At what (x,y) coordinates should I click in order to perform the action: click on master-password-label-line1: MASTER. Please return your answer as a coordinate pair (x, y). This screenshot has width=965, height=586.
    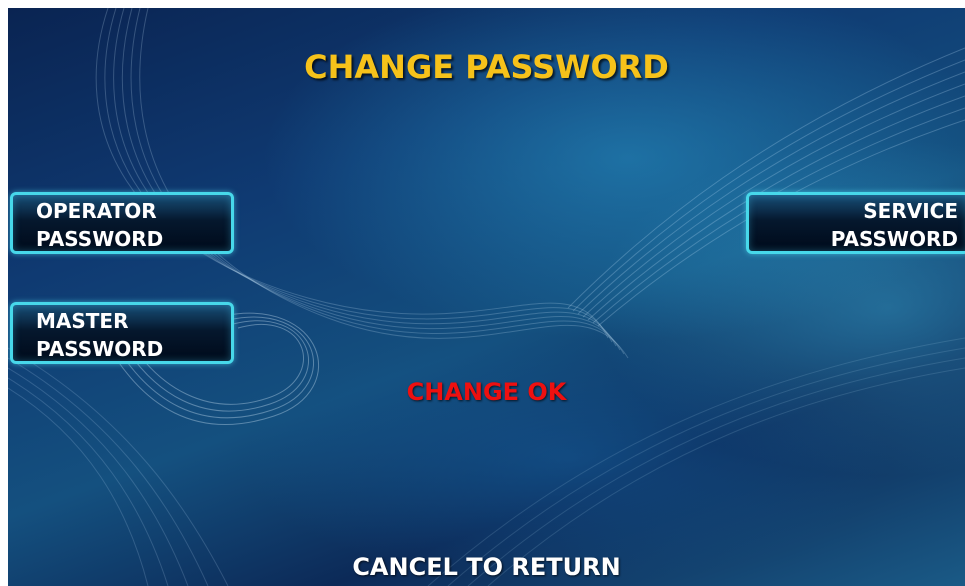
    Looking at the image, I should click on (82, 321).